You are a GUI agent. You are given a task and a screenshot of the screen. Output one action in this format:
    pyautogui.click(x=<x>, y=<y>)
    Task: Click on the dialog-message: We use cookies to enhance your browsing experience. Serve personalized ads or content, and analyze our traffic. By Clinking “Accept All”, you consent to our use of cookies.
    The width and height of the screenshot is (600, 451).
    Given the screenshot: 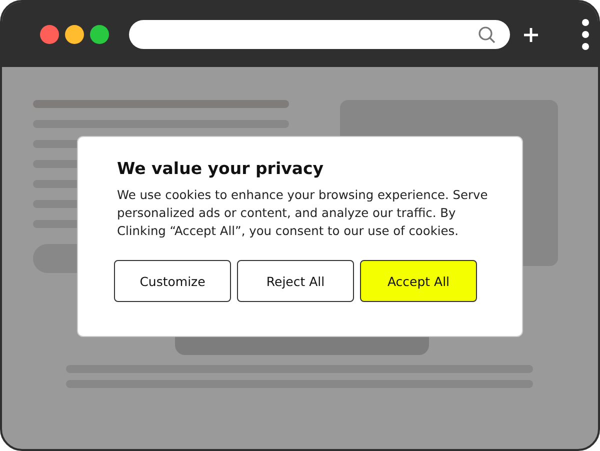 What is the action you would take?
    pyautogui.click(x=303, y=213)
    